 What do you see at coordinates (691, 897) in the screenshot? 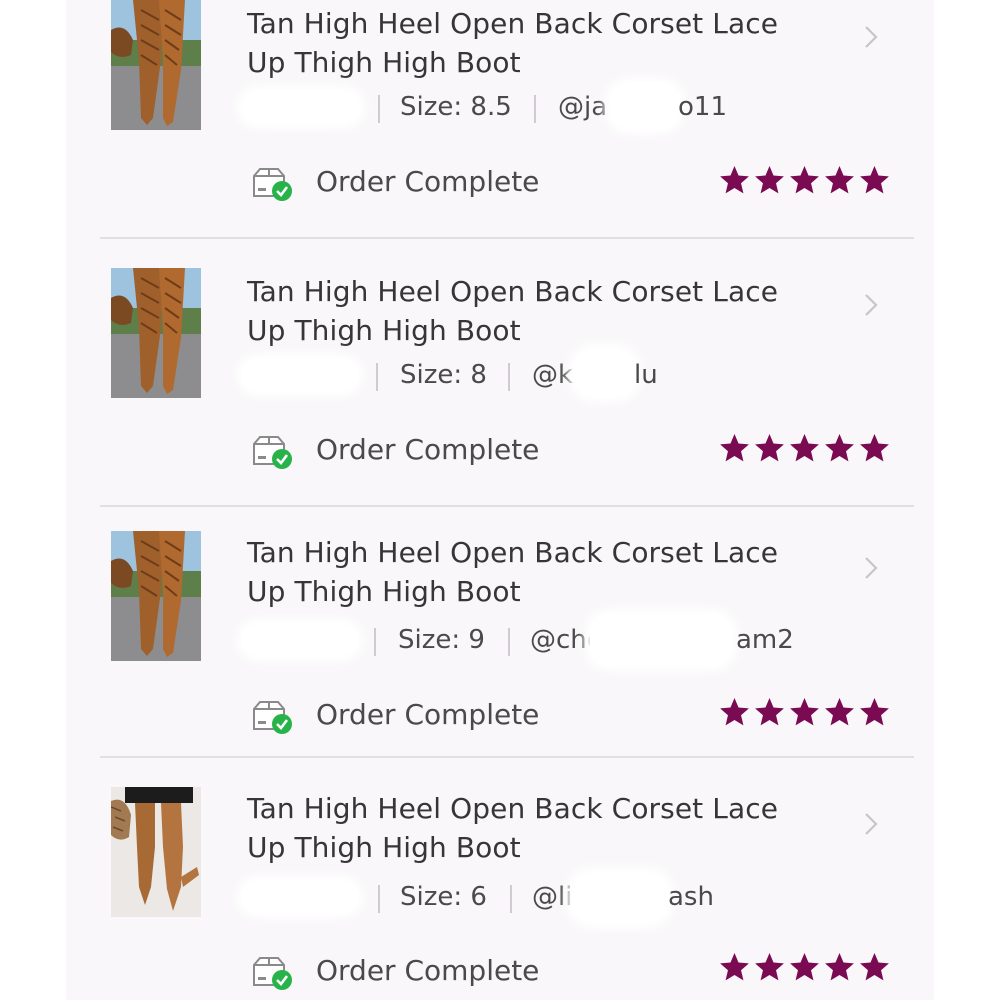
I see `username-suffix: ash` at bounding box center [691, 897].